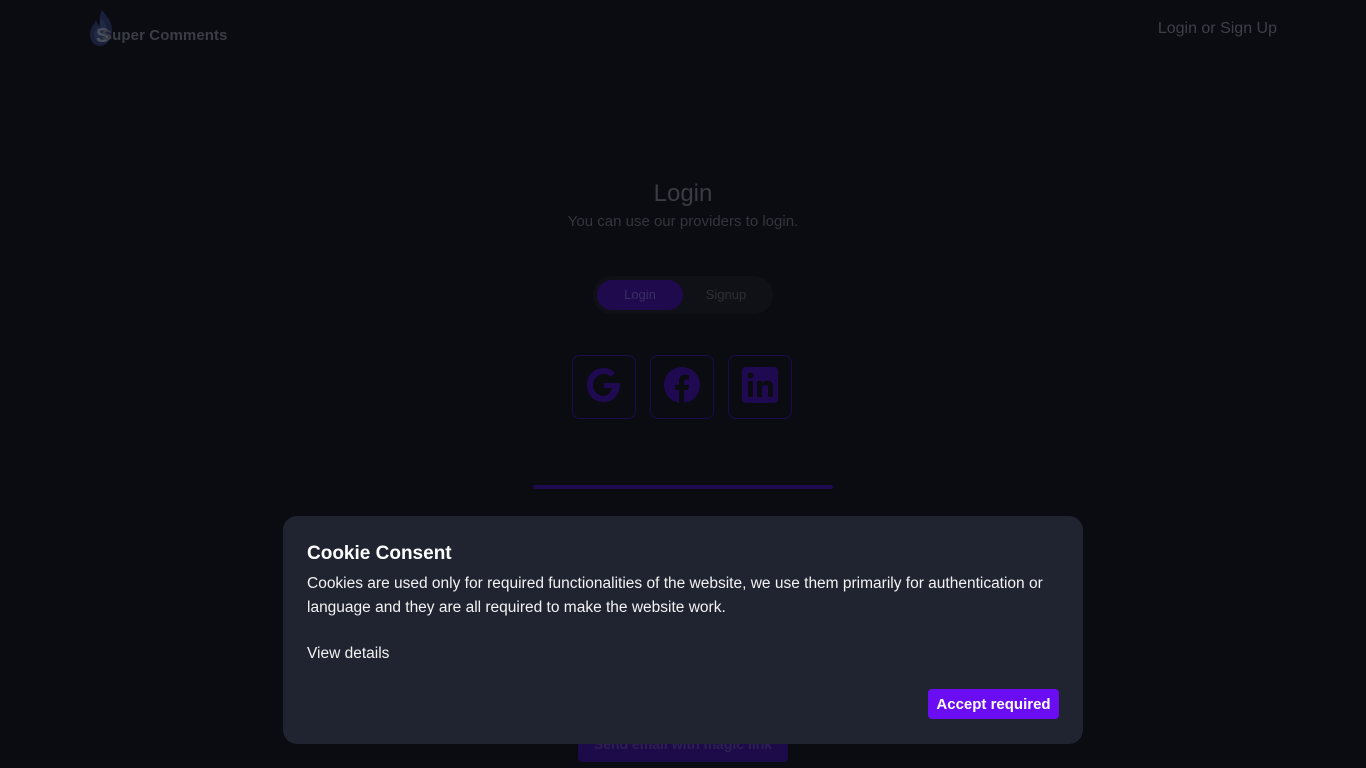  What do you see at coordinates (683, 487) in the screenshot?
I see `divider` at bounding box center [683, 487].